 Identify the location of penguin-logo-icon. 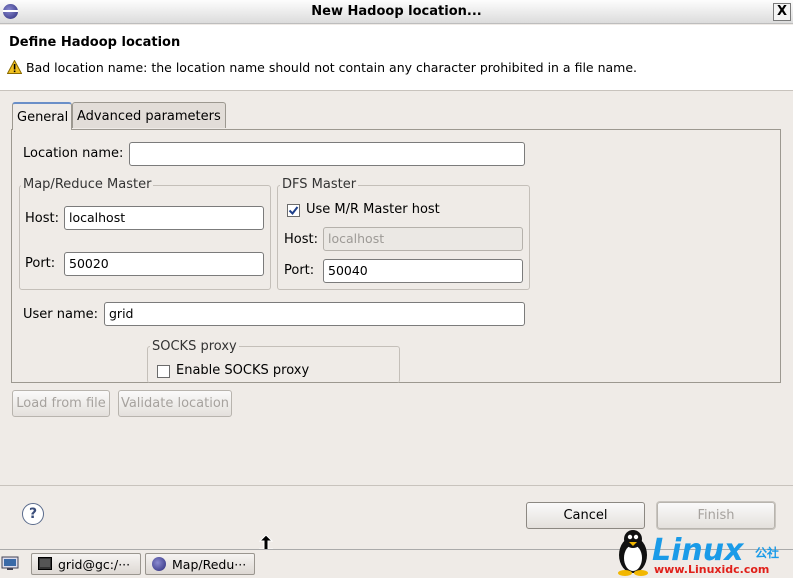
(633, 553).